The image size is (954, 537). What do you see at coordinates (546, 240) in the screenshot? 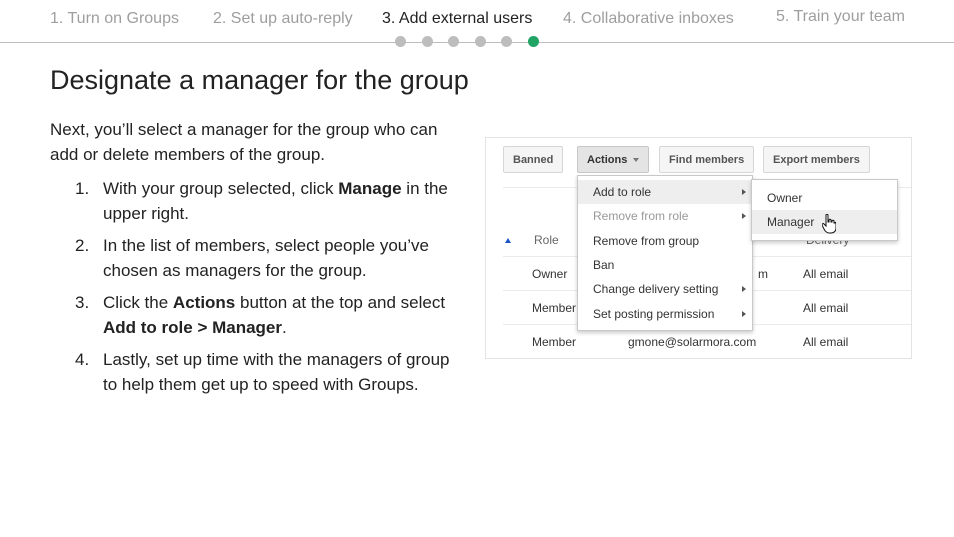
I see `column-header-role: Role` at bounding box center [546, 240].